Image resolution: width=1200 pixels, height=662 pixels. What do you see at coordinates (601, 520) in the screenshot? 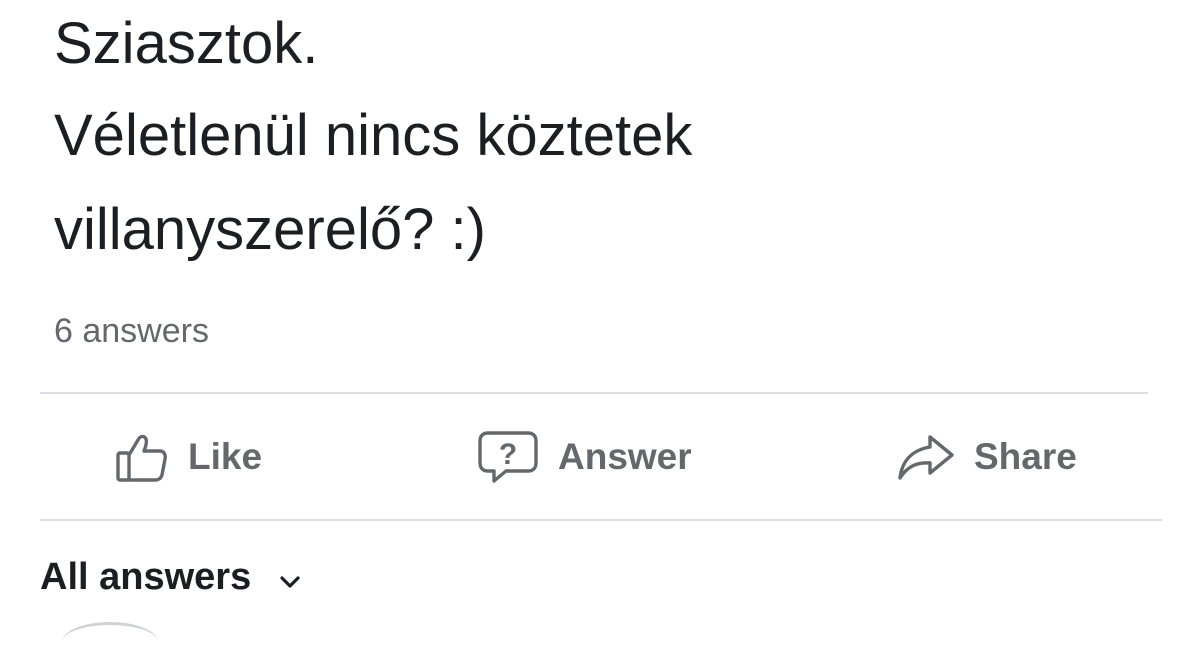
I see `divider-bottom` at bounding box center [601, 520].